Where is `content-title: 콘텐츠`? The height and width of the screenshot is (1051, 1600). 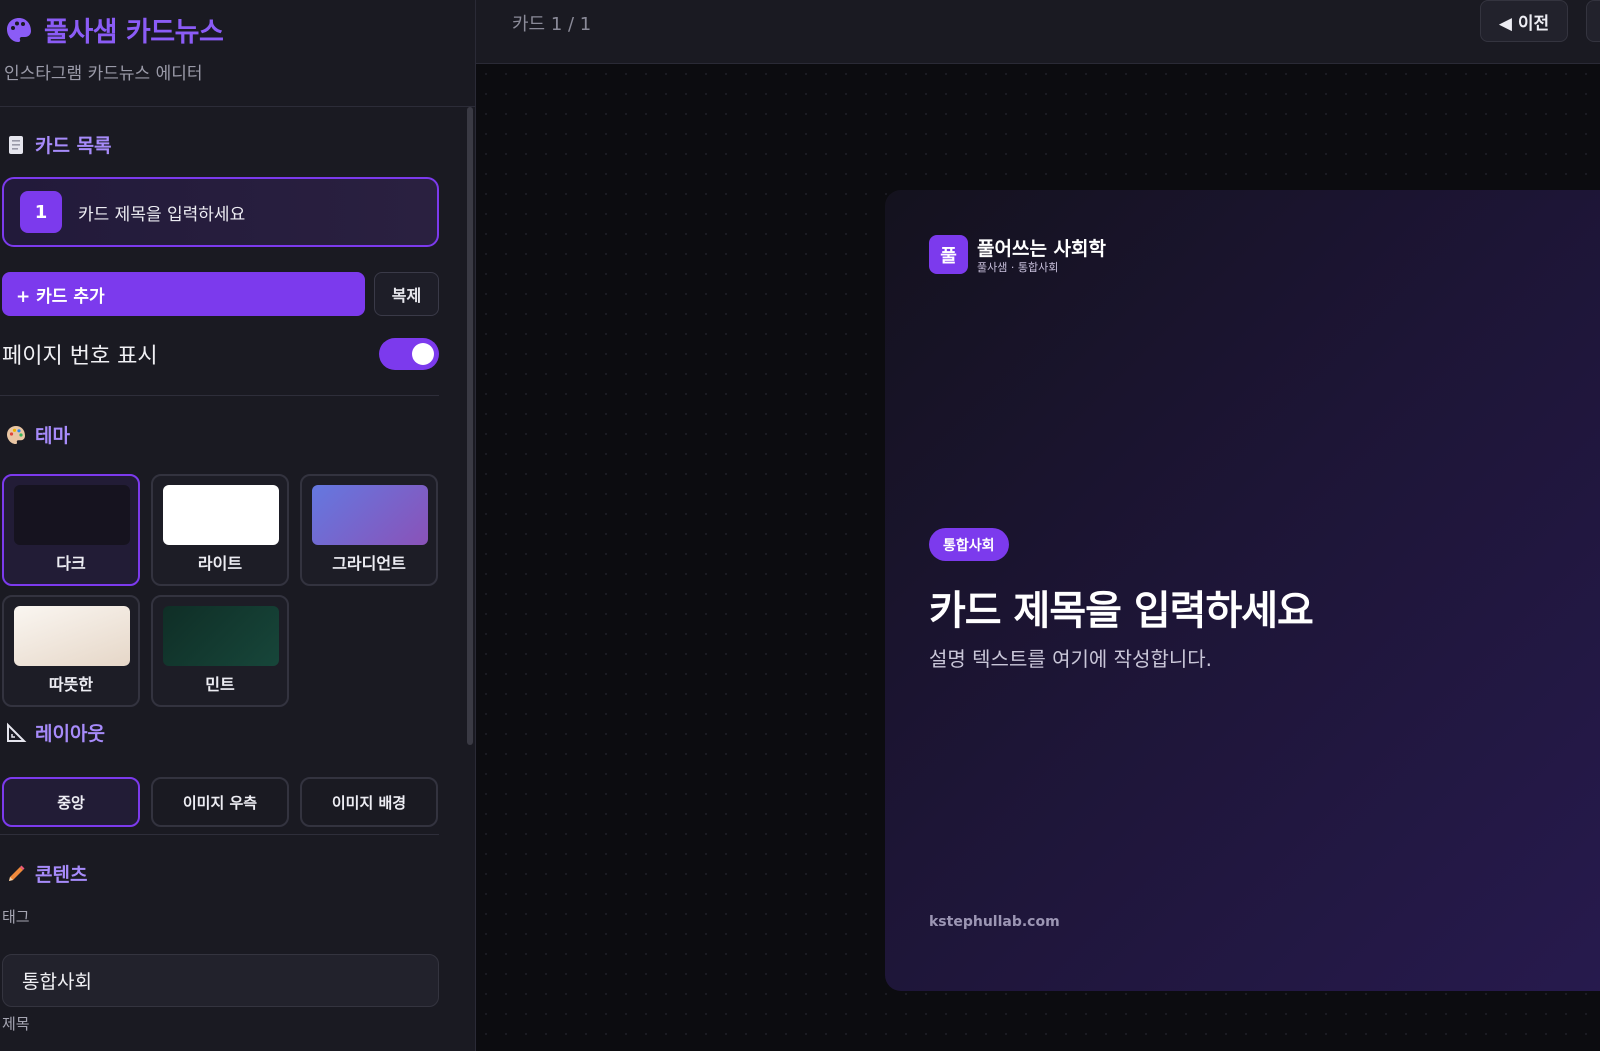
content-title: 콘텐츠 is located at coordinates (43, 873).